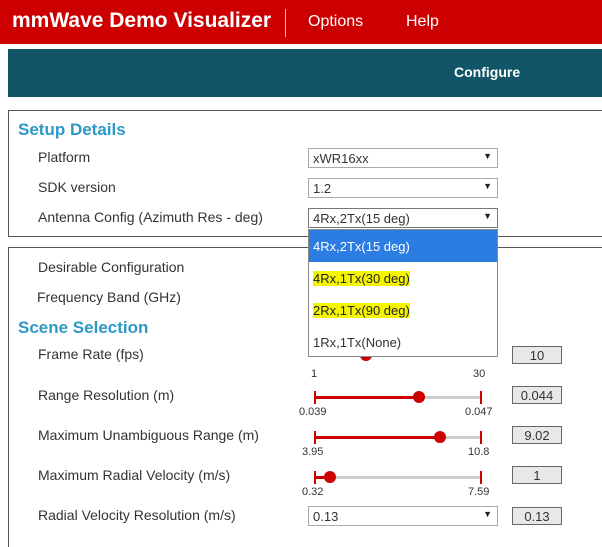 Image resolution: width=602 pixels, height=547 pixels. Describe the element at coordinates (326, 516) in the screenshot. I see `radial-res-select-value: 0.13` at that location.